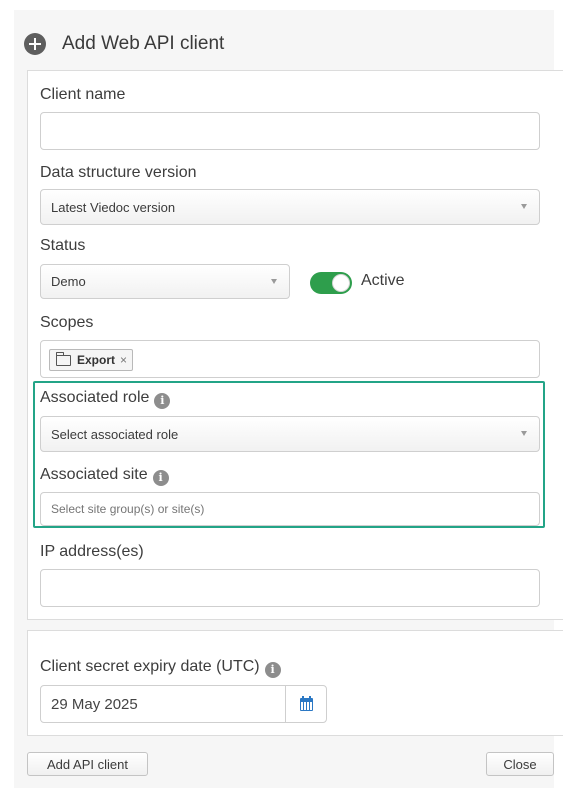 The image size is (563, 788). What do you see at coordinates (87, 764) in the screenshot?
I see `add-api-client-button: Add API client` at bounding box center [87, 764].